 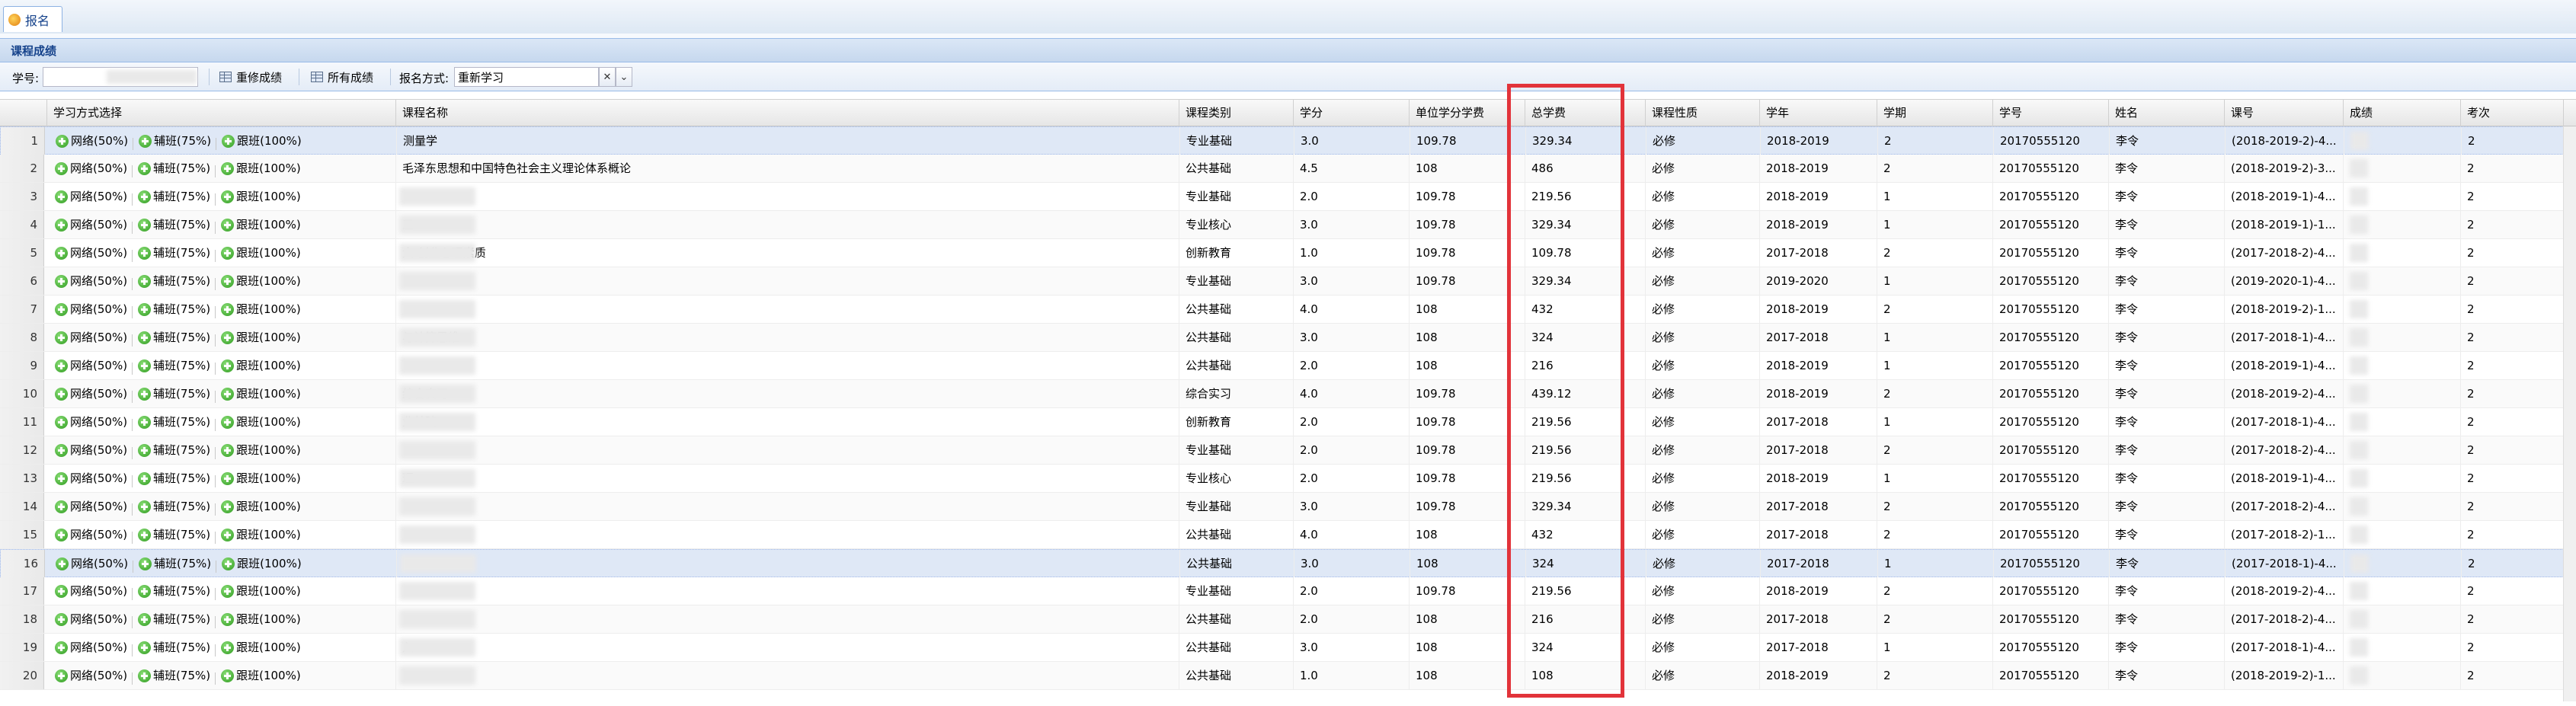 I want to click on header-credit: 学分, so click(x=1352, y=113).